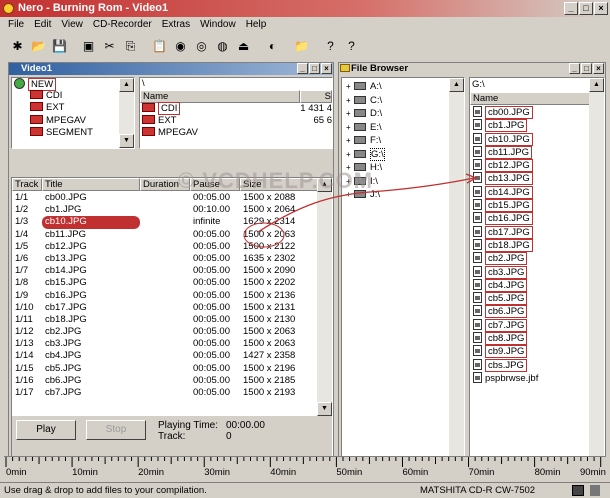  Describe the element at coordinates (324, 297) in the screenshot. I see `tracks-scrollbar: ▲ ▼` at that location.